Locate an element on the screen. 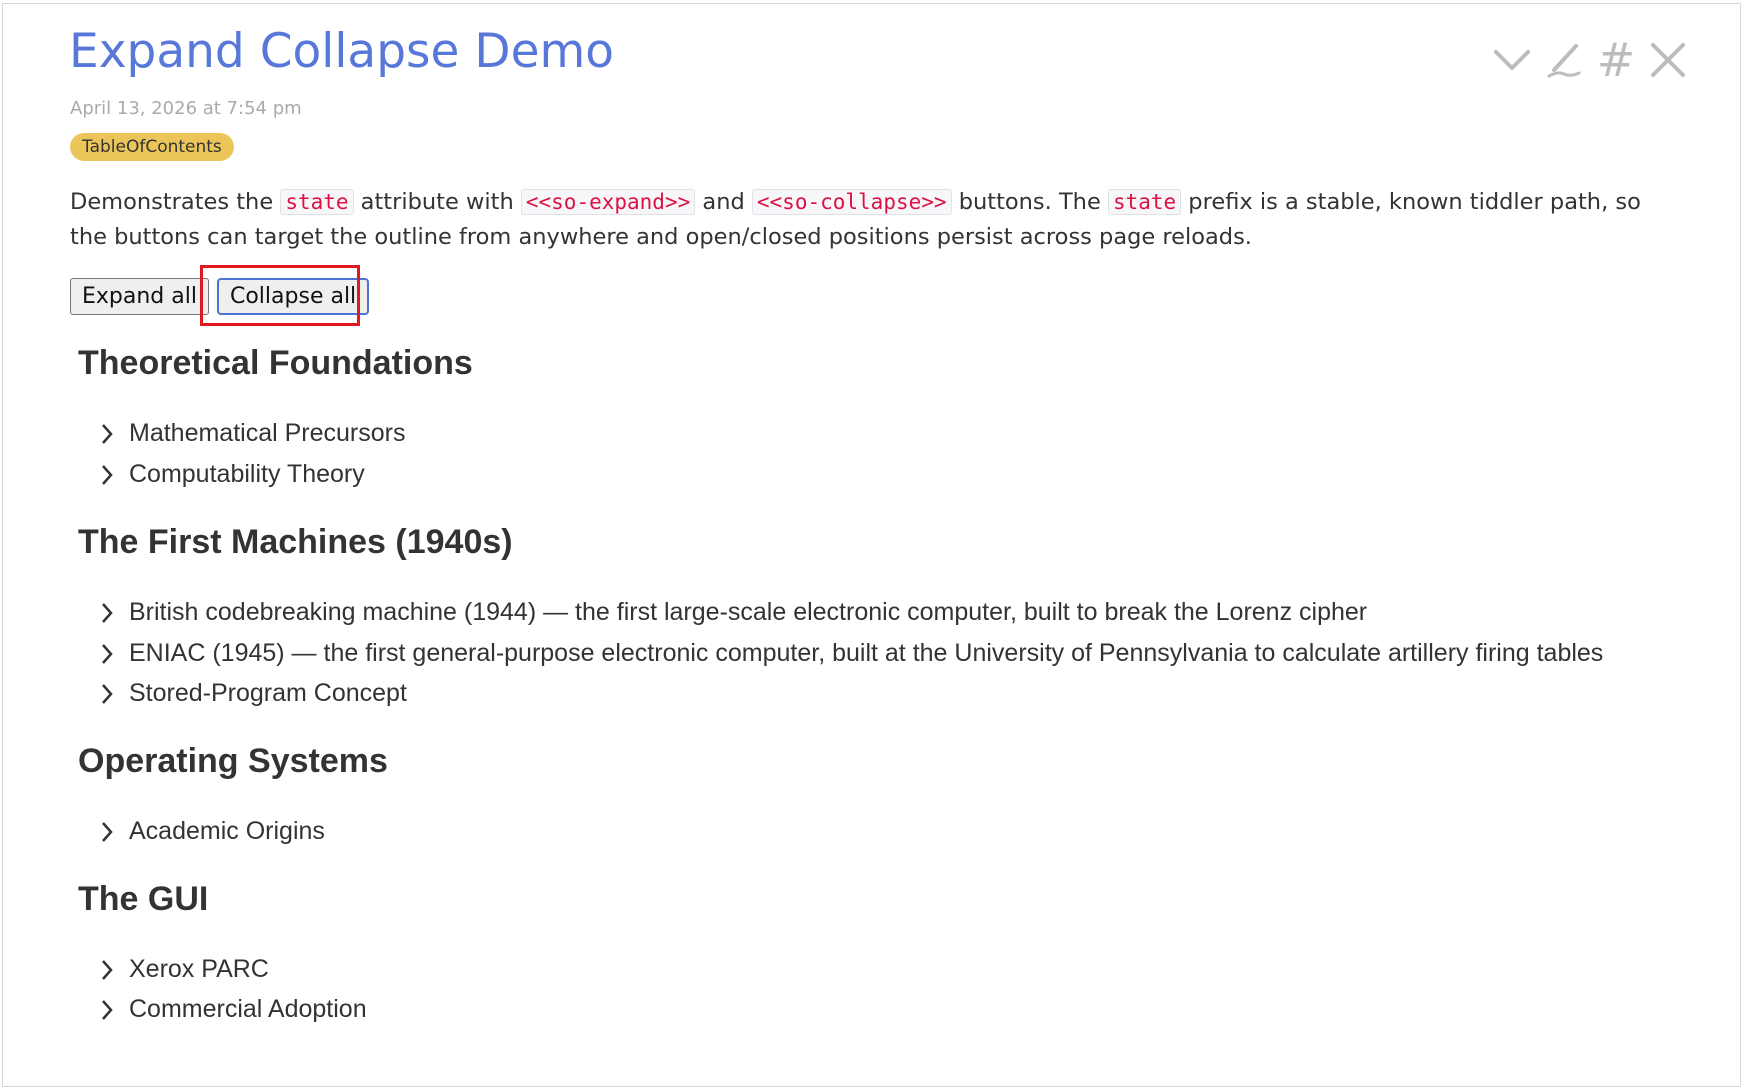  body-text-segment: Demonstrates the is located at coordinates (175, 202).